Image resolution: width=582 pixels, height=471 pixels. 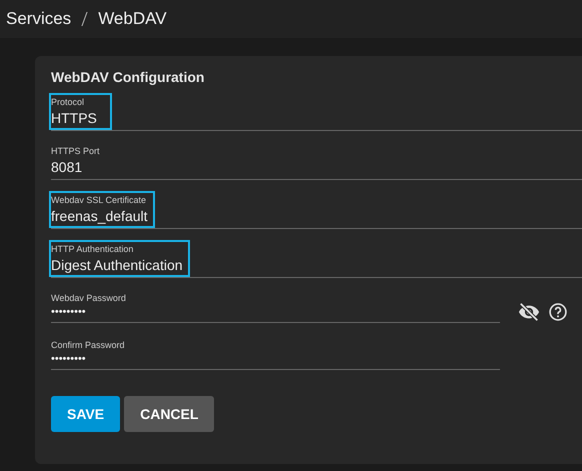 I want to click on input-field: HTTPS Port 8081, so click(x=316, y=160).